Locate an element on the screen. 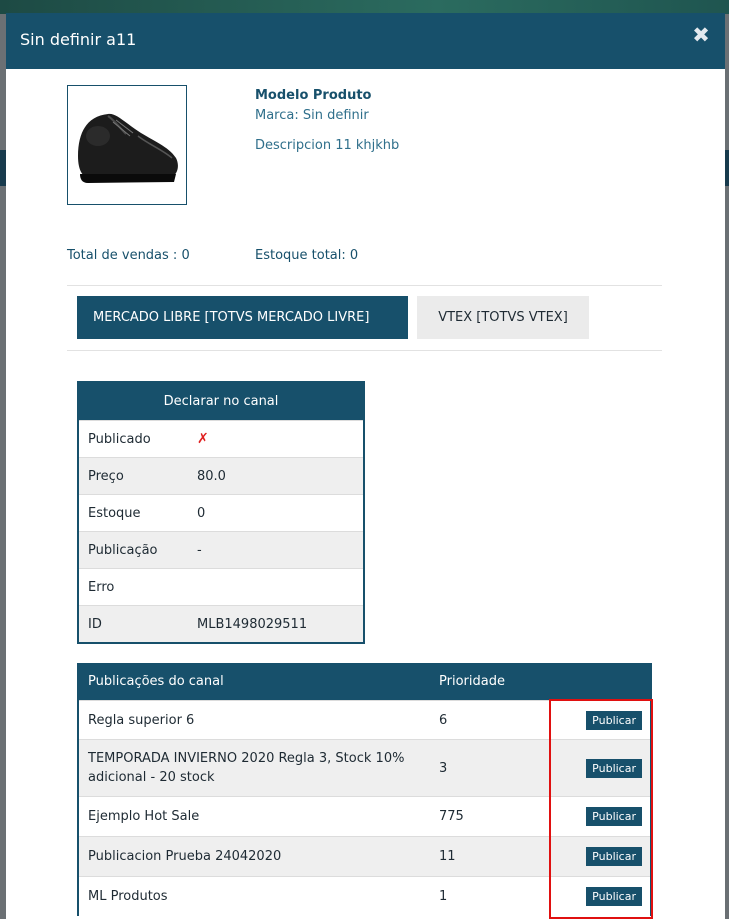 The height and width of the screenshot is (919, 729). row-value: - is located at coordinates (199, 550).